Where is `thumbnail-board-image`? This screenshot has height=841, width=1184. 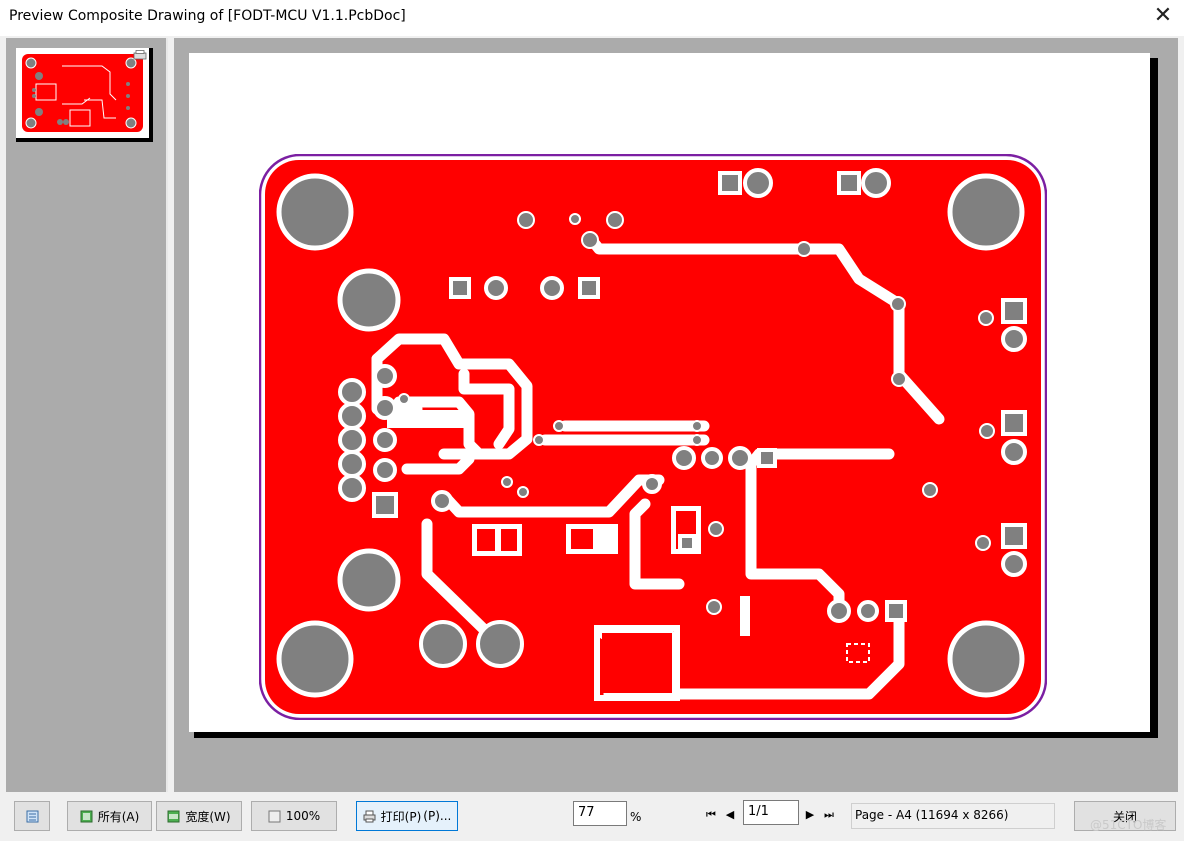 thumbnail-board-image is located at coordinates (82, 93).